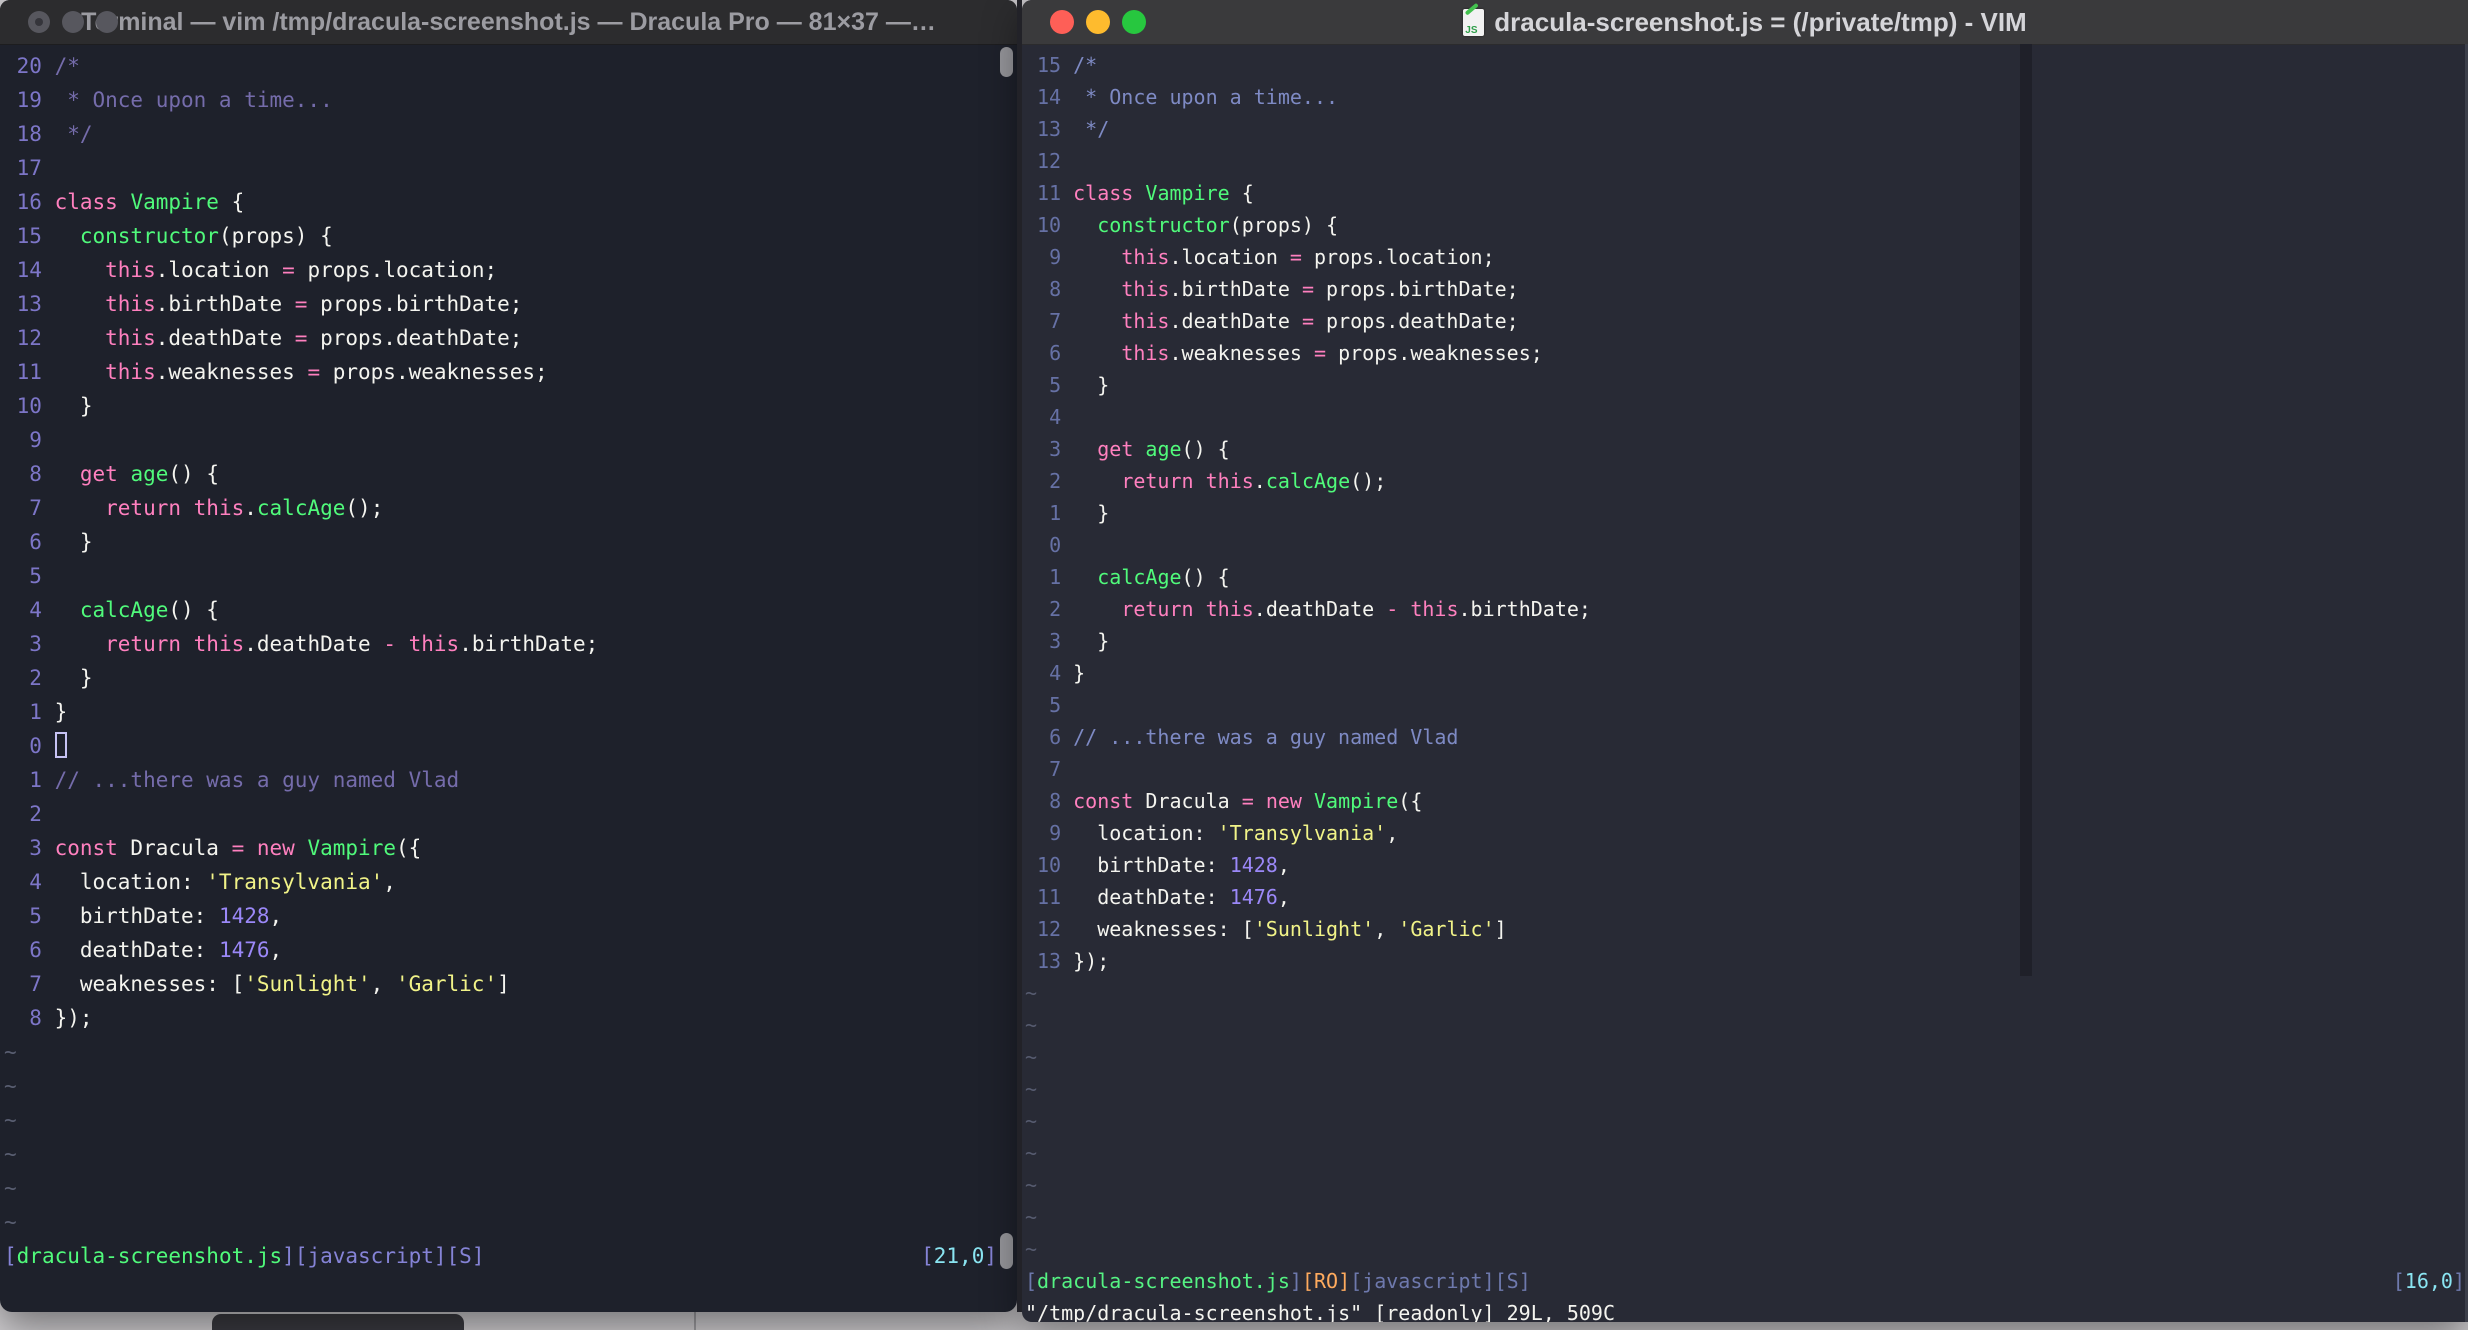 Image resolution: width=2468 pixels, height=1330 pixels. Describe the element at coordinates (1055, 737) in the screenshot. I see `line-number: 6` at that location.